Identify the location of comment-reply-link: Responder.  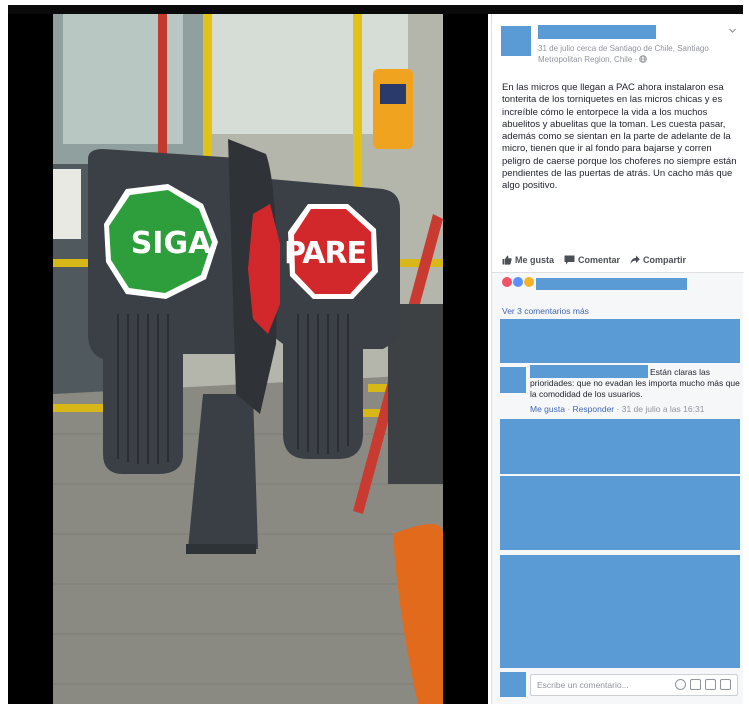
(594, 409).